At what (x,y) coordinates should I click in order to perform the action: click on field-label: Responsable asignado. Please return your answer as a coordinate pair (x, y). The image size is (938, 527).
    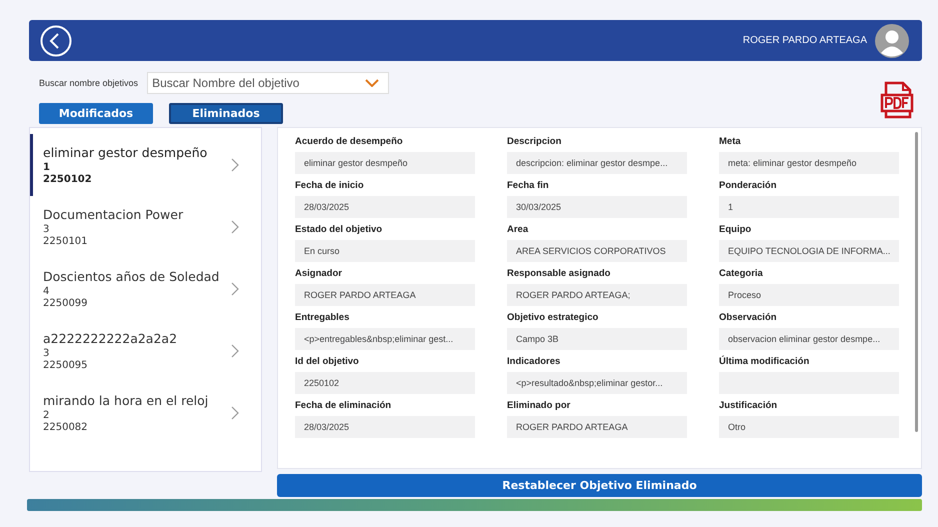
    Looking at the image, I should click on (559, 274).